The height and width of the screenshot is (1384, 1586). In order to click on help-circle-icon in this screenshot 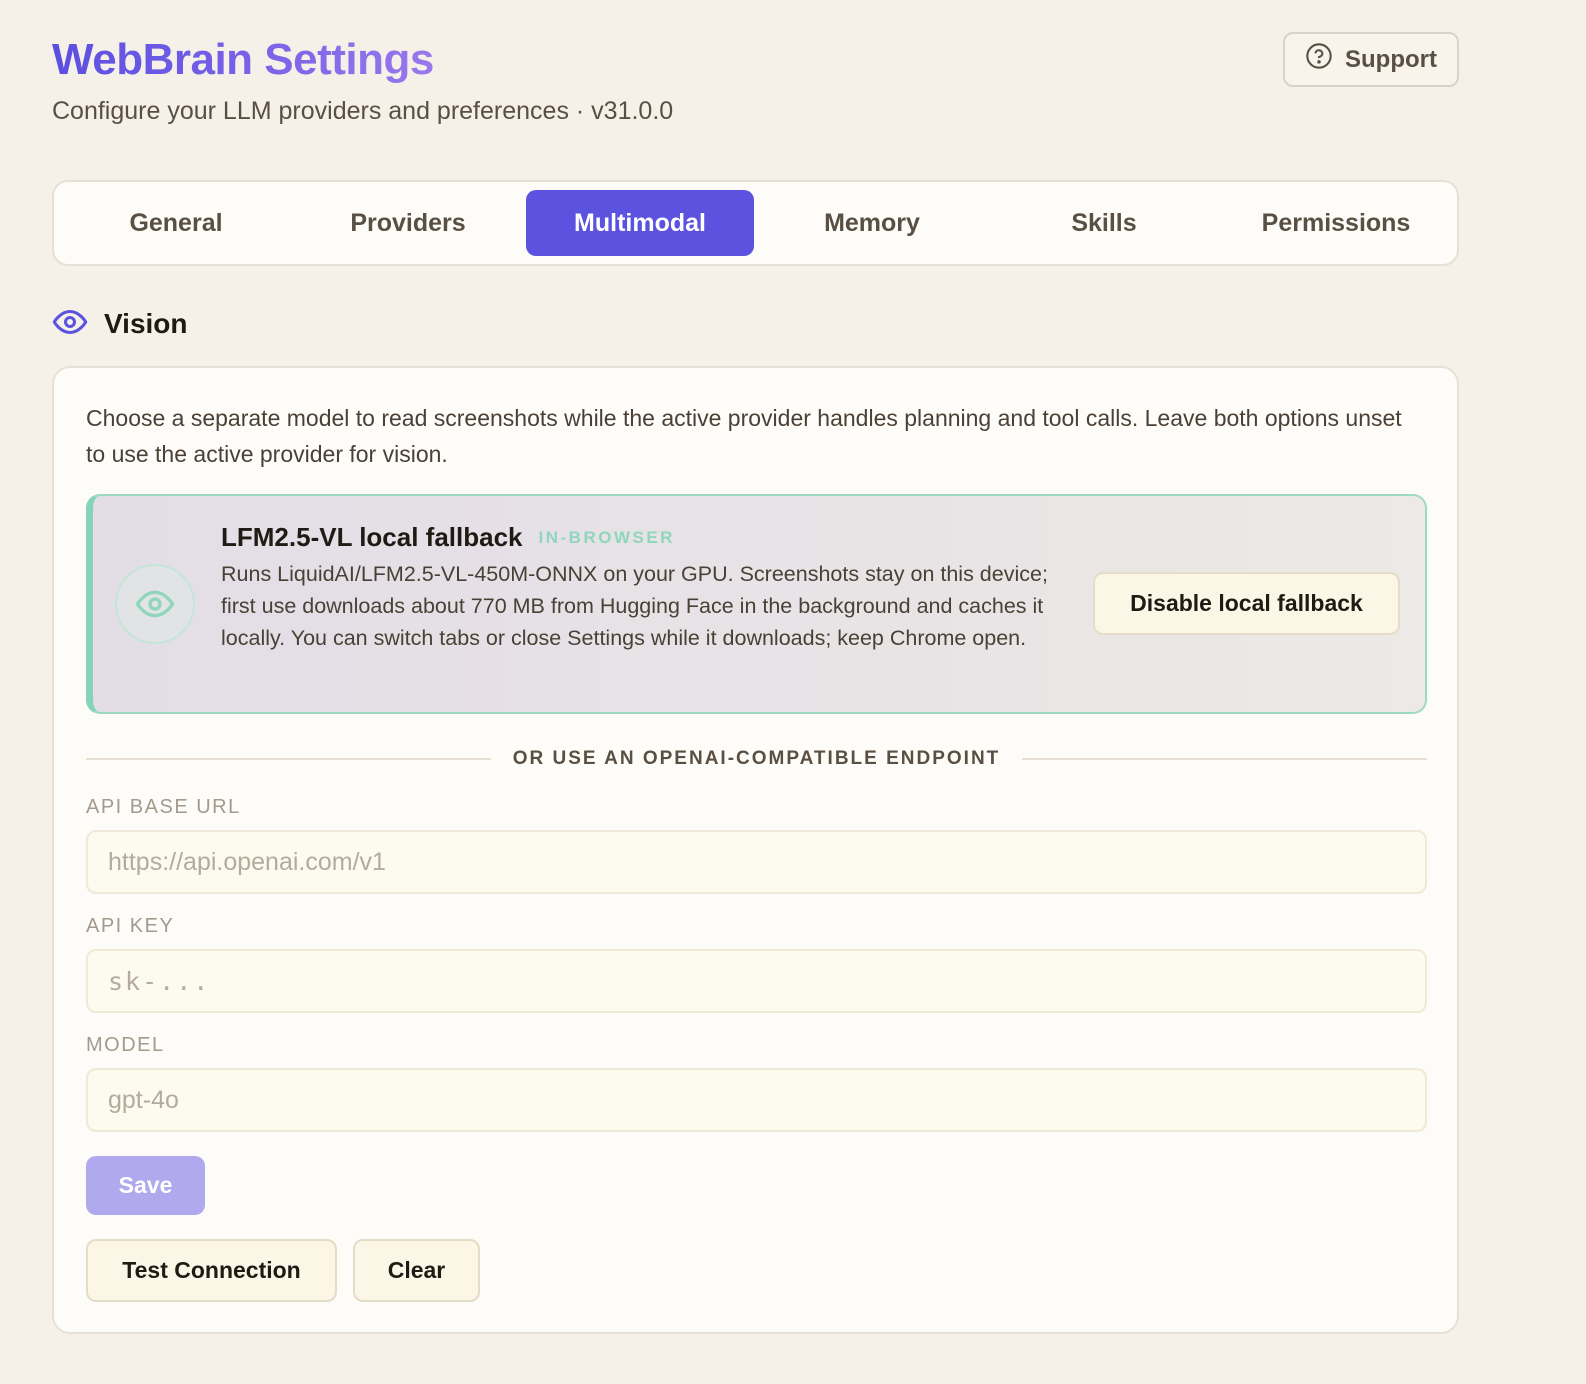, I will do `click(1319, 59)`.